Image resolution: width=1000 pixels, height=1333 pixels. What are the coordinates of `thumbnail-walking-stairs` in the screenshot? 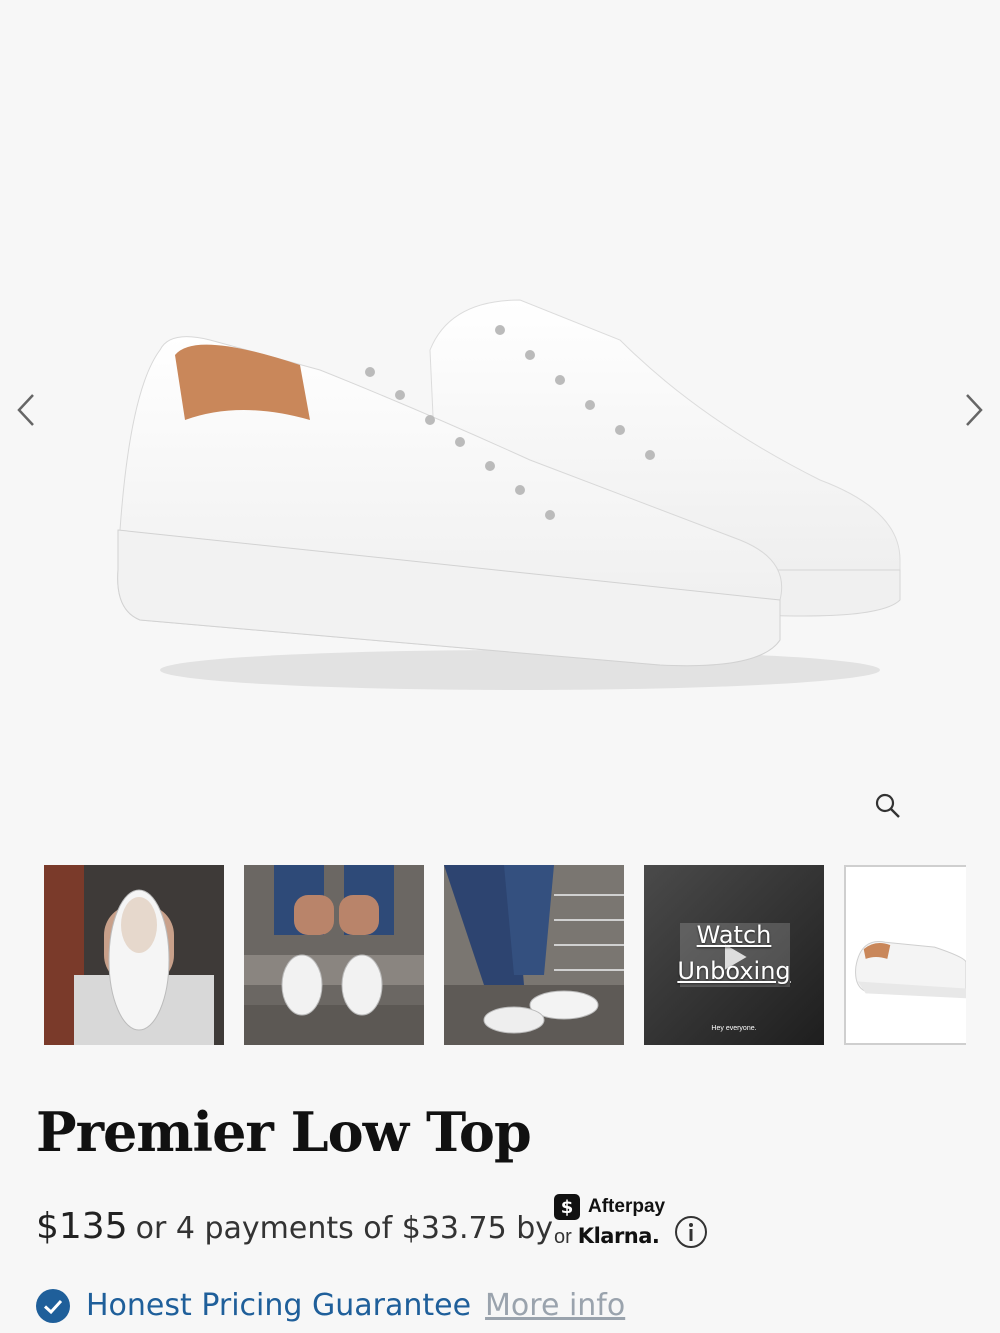 It's located at (534, 955).